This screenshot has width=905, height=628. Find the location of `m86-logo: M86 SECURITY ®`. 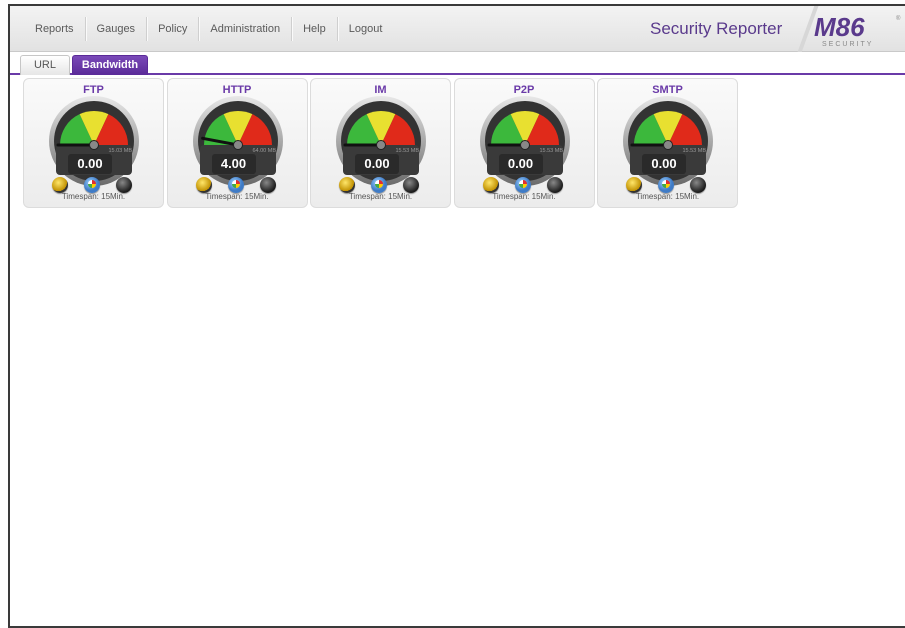

m86-logo: M86 SECURITY ® is located at coordinates (857, 30).